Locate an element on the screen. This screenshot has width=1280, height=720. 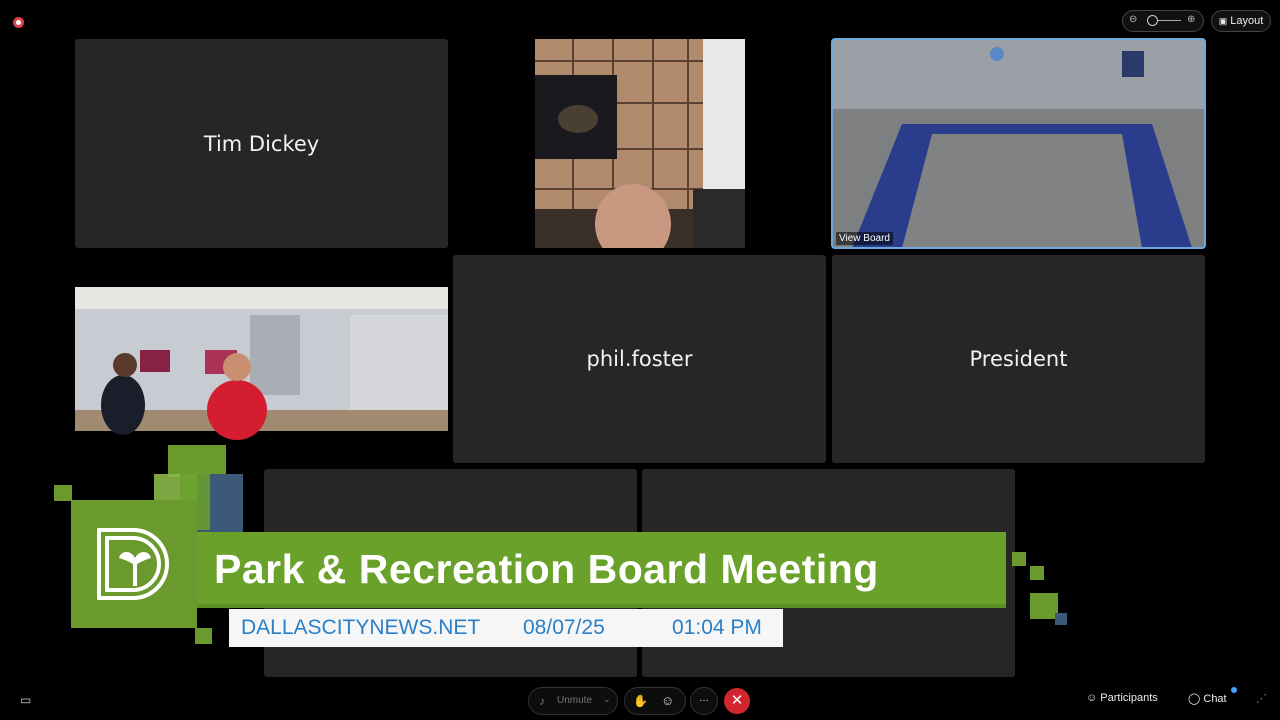
zoom-in-icon: ⊕ is located at coordinates (1191, 19).